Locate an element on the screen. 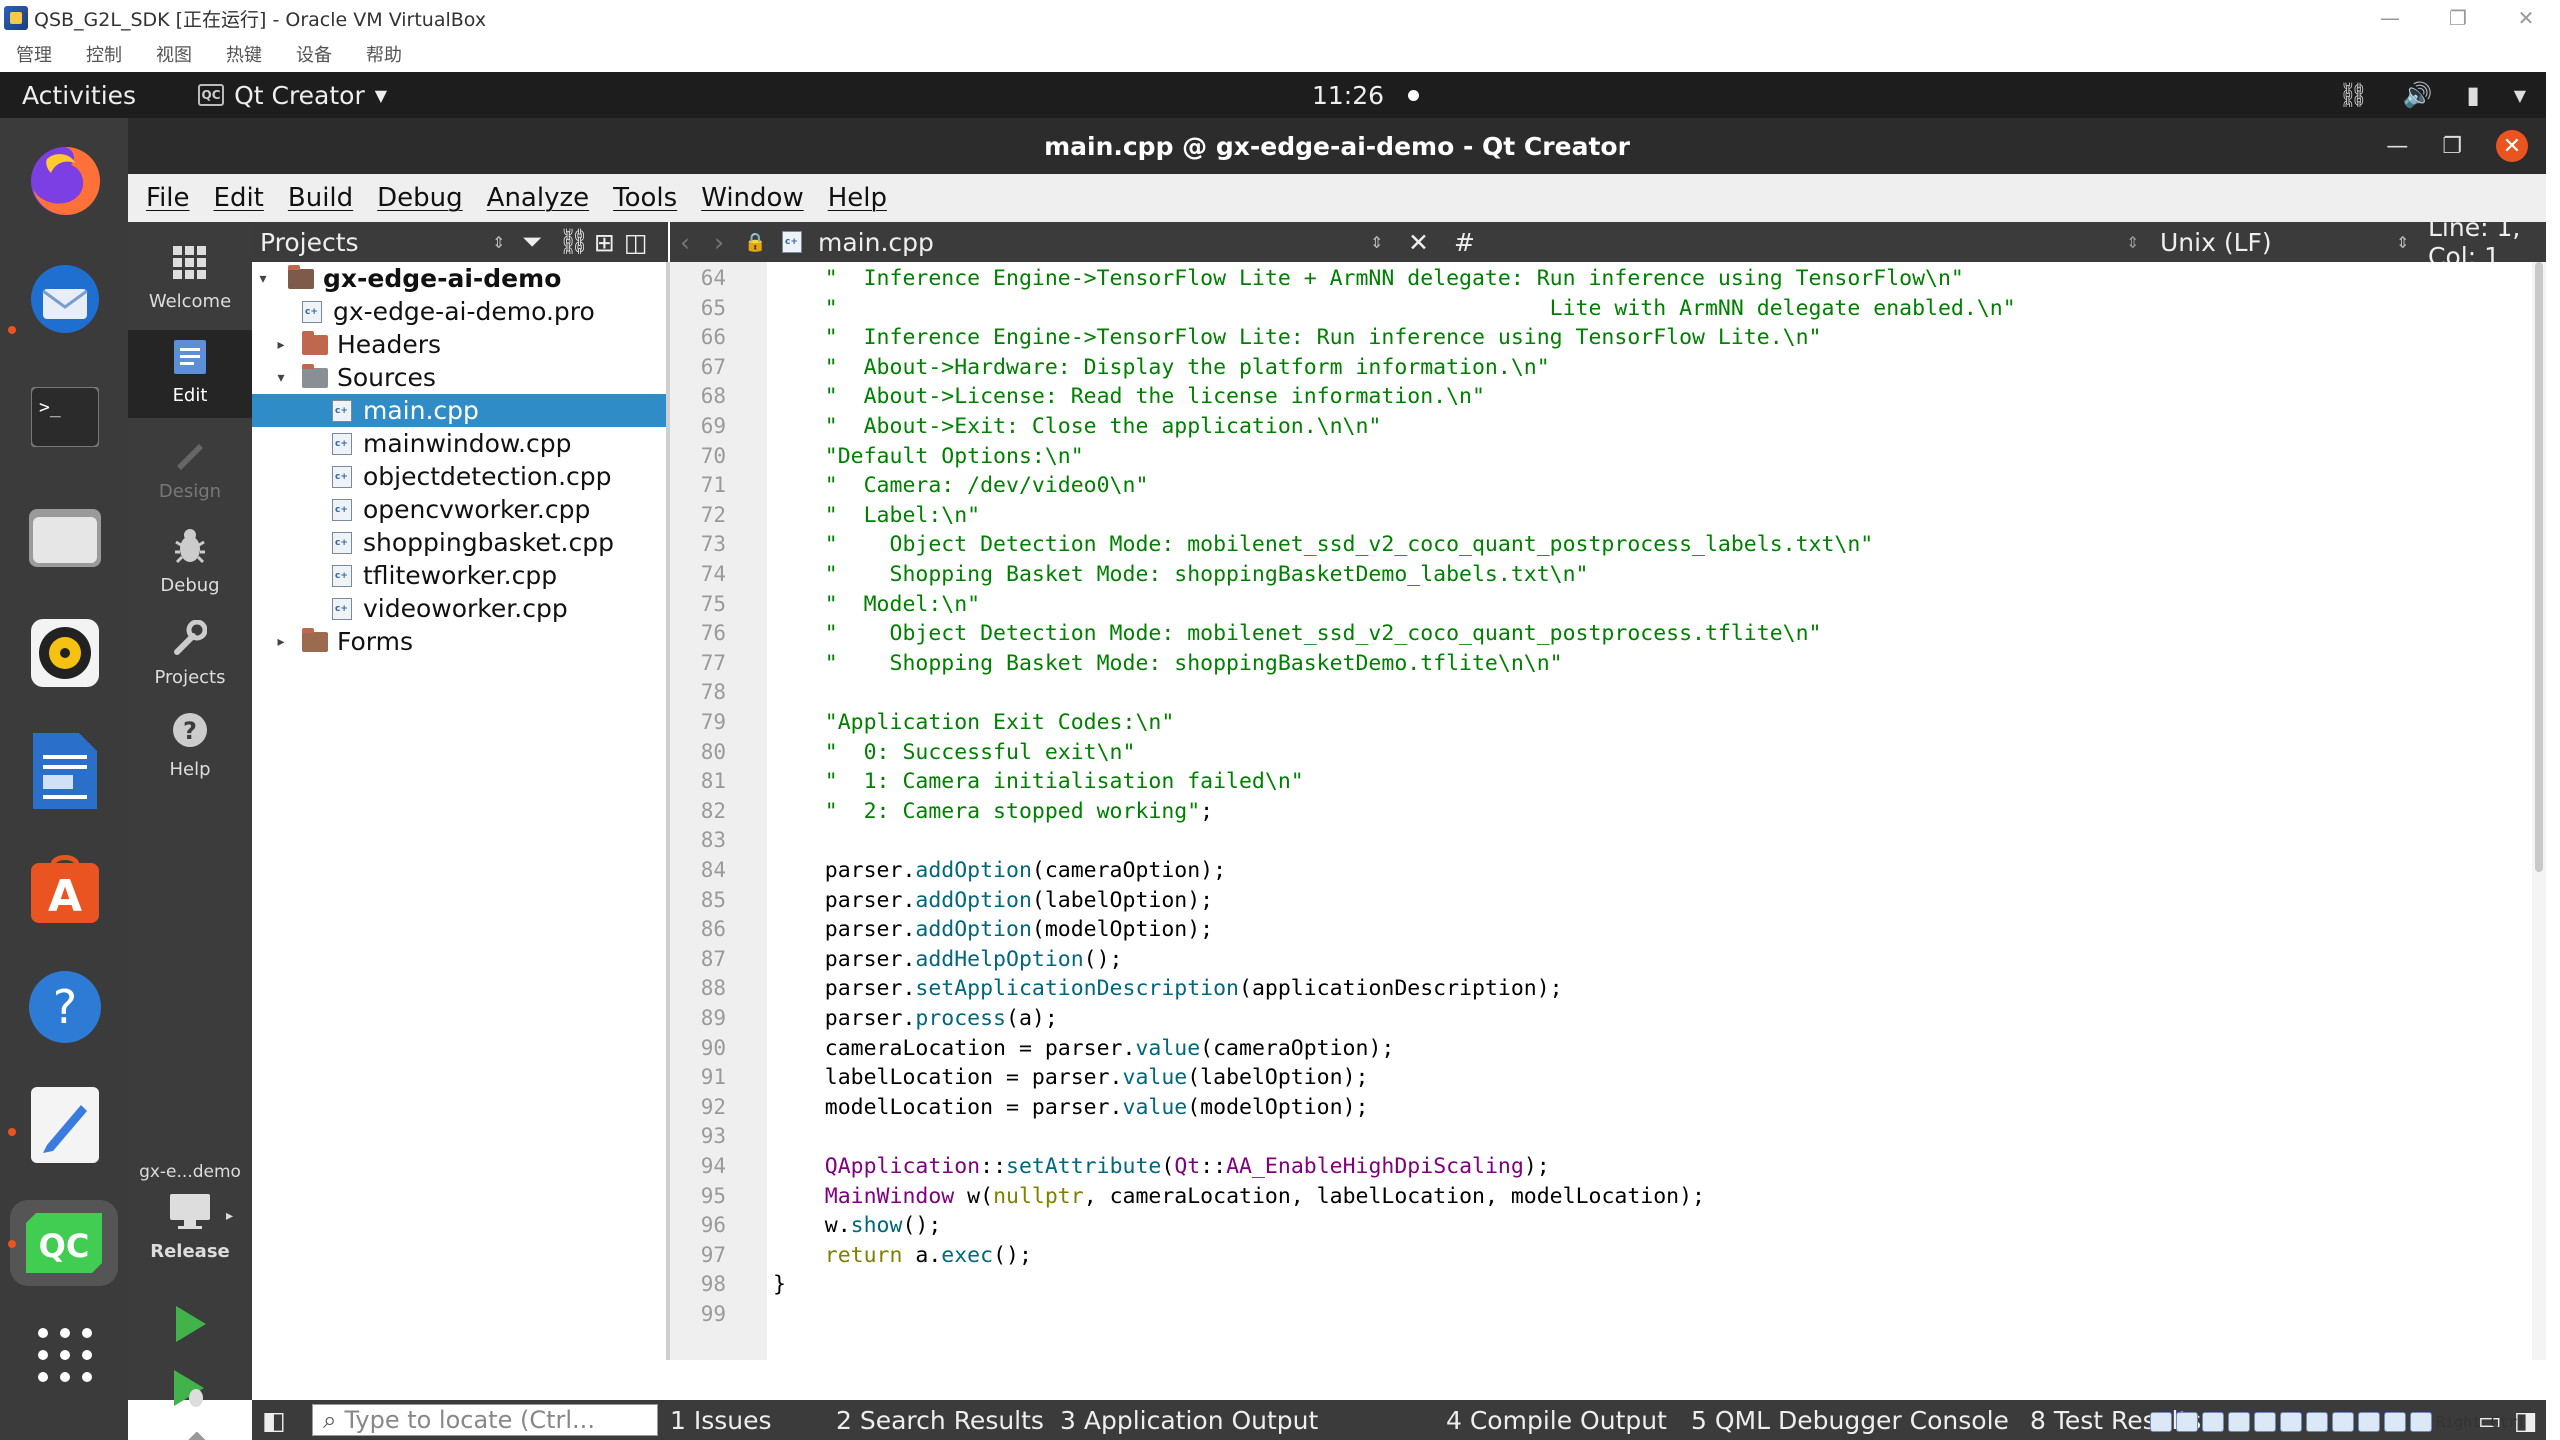  code-line: " Lite with ArmNN delegate enabled.\n" is located at coordinates (1394, 309).